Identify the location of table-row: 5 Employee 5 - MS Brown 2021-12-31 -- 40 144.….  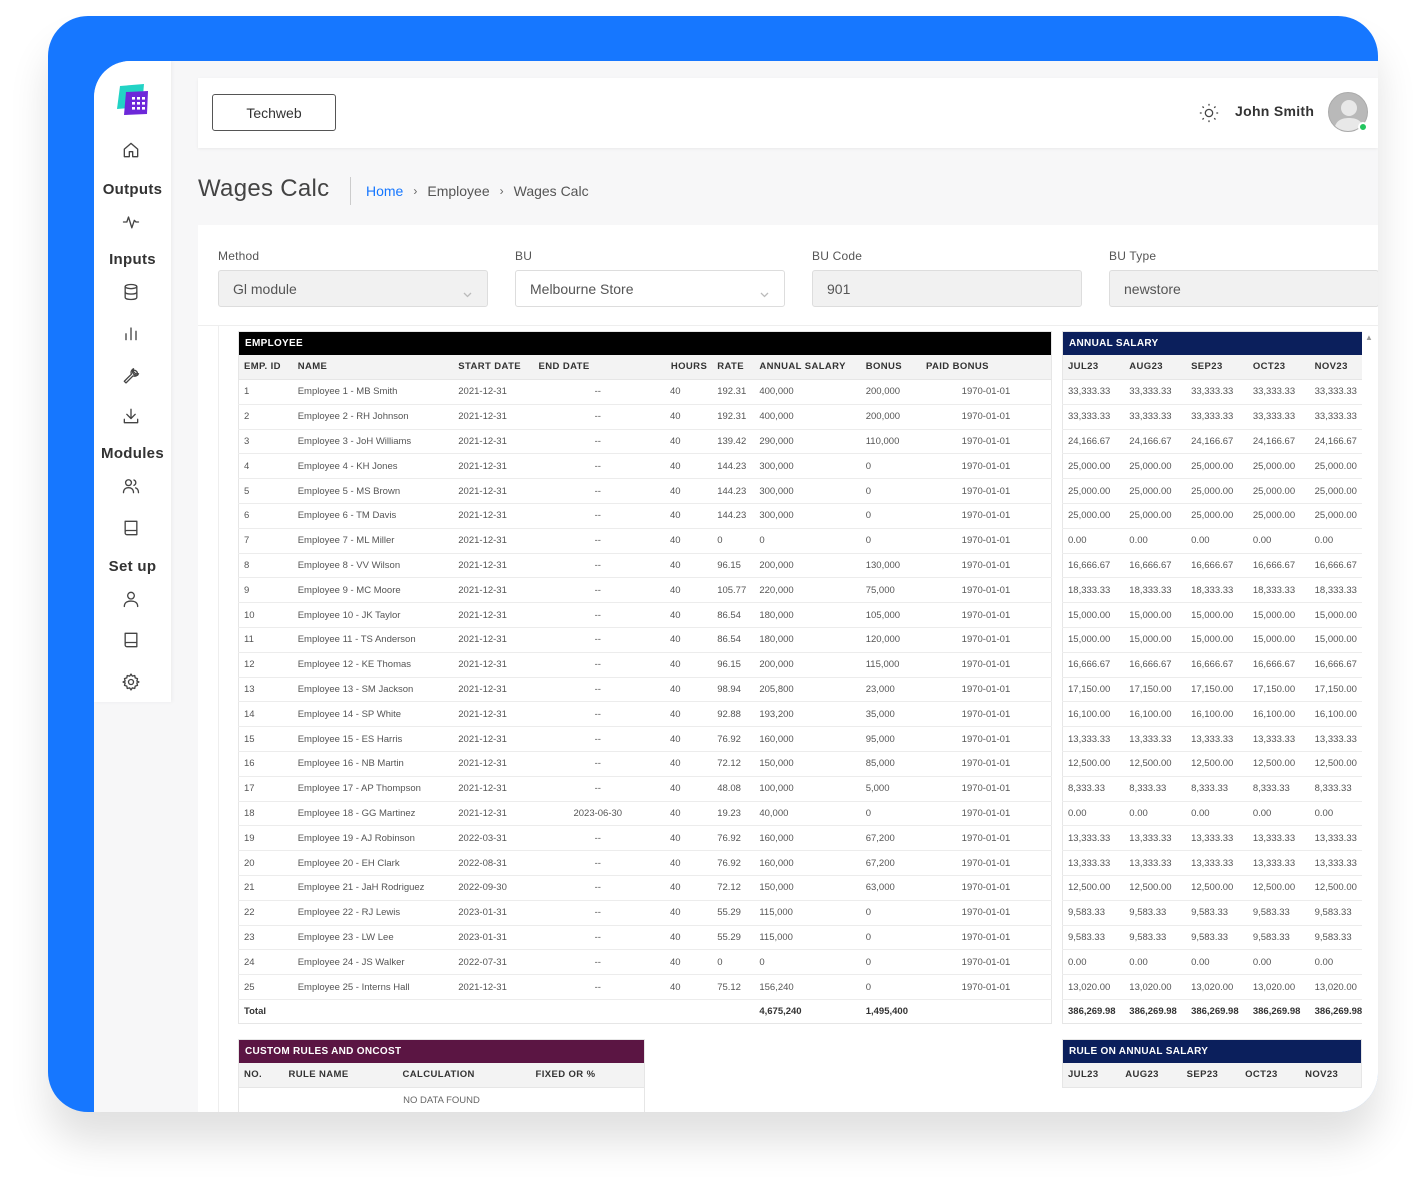
(645, 491).